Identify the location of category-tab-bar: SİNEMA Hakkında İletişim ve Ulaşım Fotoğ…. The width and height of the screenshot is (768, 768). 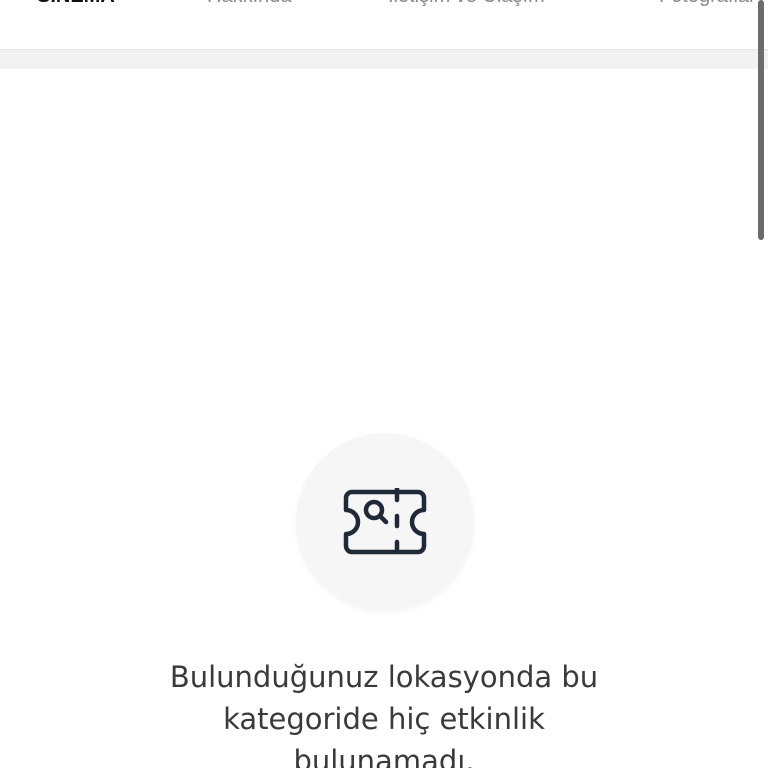
(384, 25).